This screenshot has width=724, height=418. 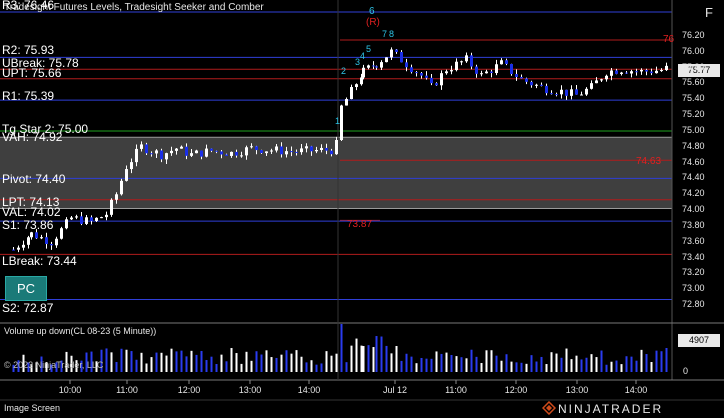 I want to click on price-tick-label: 74.20, so click(x=693, y=193).